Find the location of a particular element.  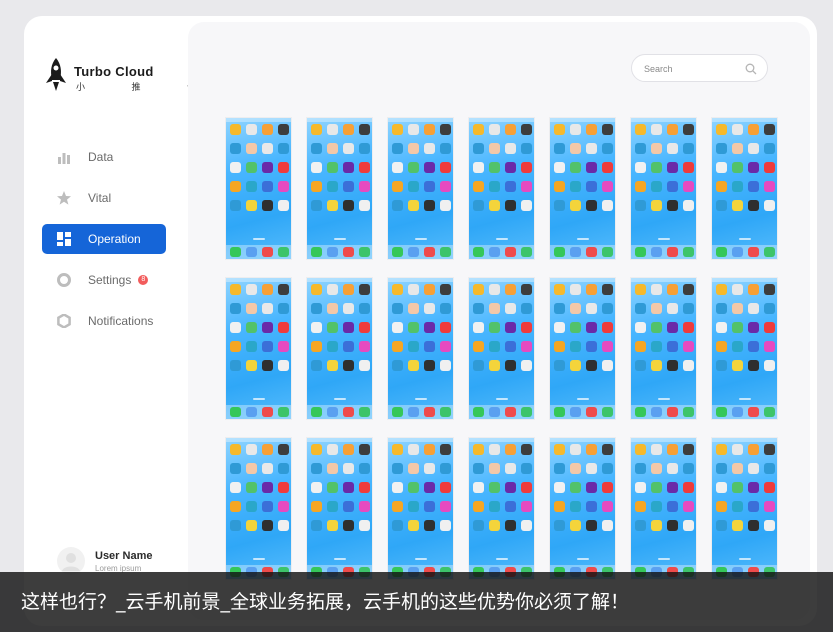

search-input is located at coordinates (694, 69).